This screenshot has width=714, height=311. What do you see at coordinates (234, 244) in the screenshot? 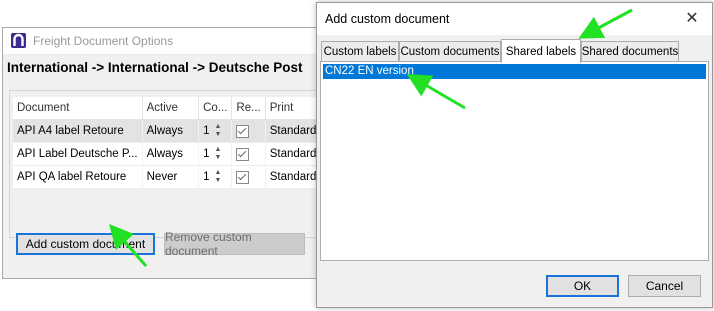
I see `remove-custom-document-button: Remove custom document` at bounding box center [234, 244].